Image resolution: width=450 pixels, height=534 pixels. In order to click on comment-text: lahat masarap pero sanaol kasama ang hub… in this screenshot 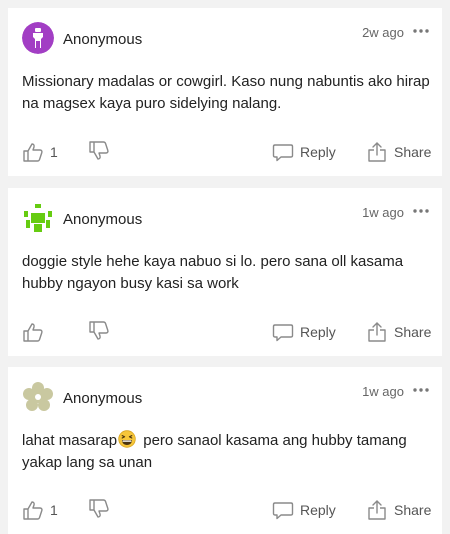, I will do `click(227, 452)`.